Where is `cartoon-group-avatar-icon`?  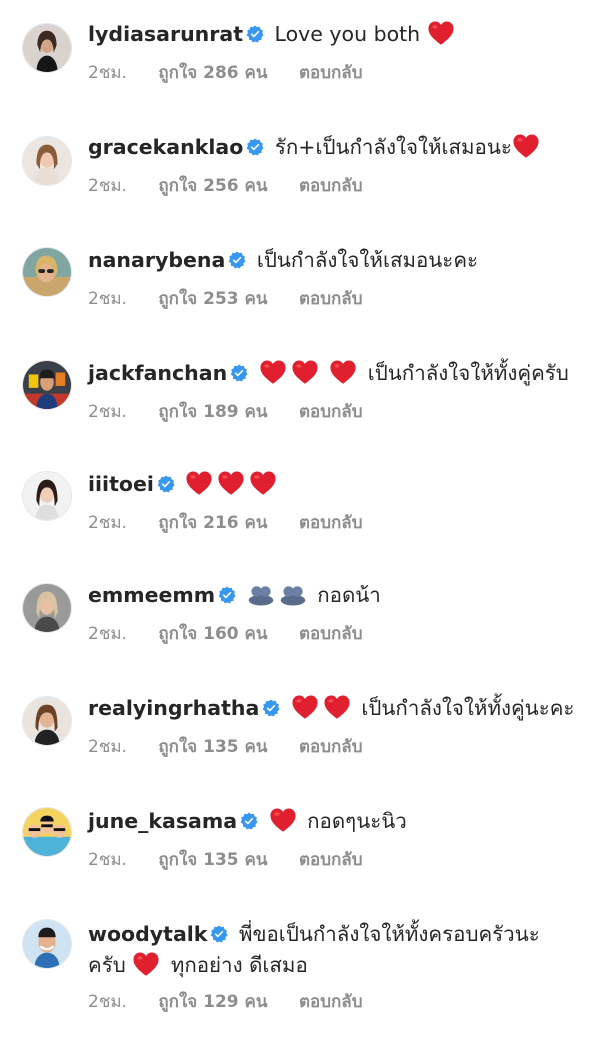
cartoon-group-avatar-icon is located at coordinates (47, 832).